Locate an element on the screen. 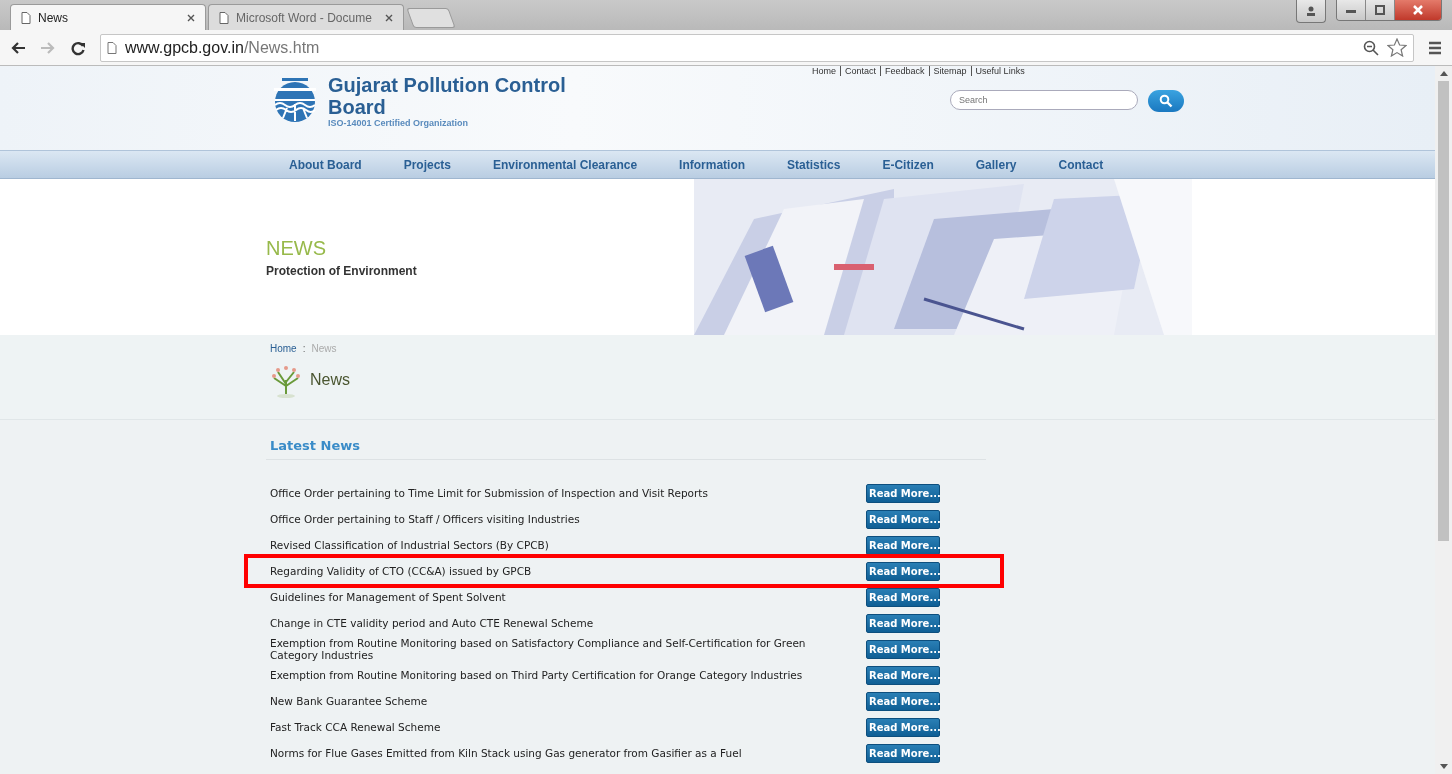 The width and height of the screenshot is (1452, 774). nav-link: Information is located at coordinates (712, 164).